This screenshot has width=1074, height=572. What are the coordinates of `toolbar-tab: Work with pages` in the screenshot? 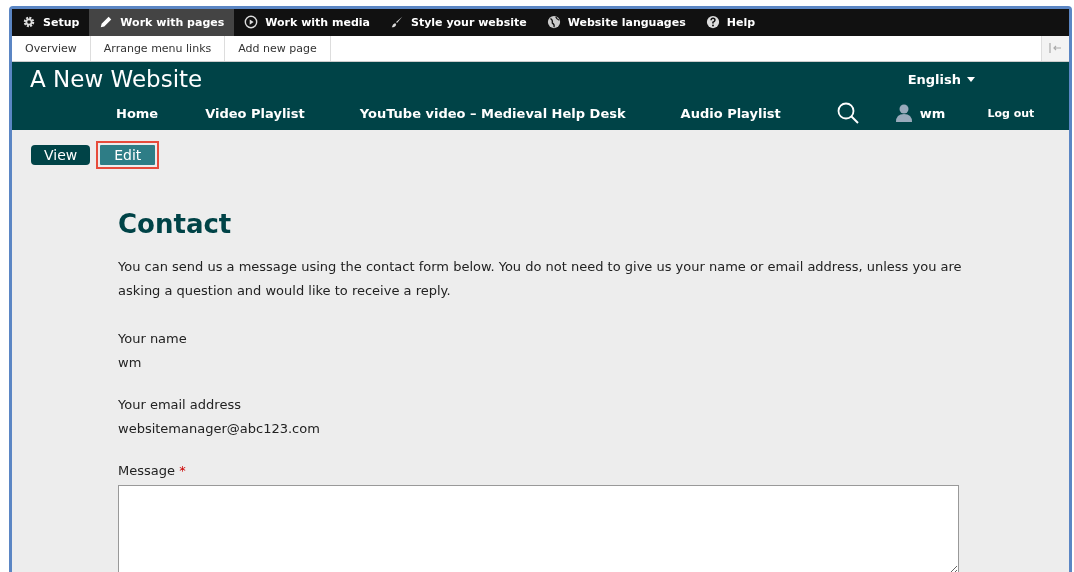 It's located at (162, 22).